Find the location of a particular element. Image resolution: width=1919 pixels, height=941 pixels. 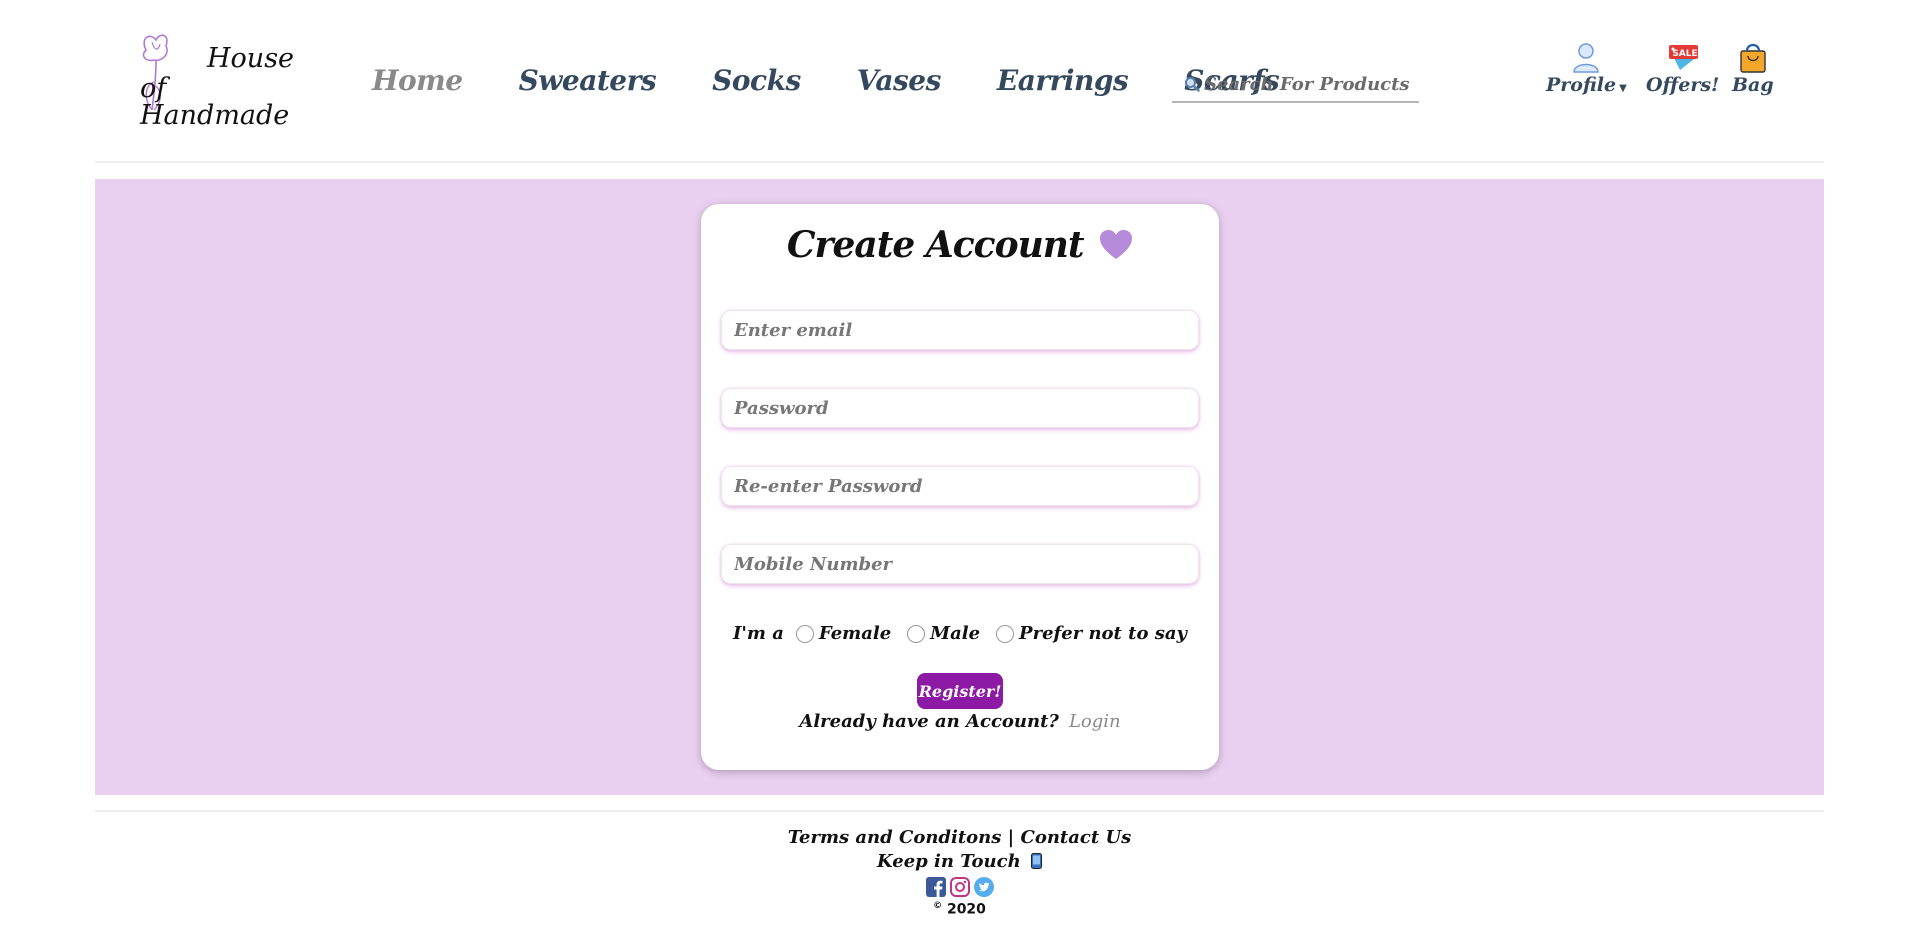

instagram-icon is located at coordinates (959, 887).